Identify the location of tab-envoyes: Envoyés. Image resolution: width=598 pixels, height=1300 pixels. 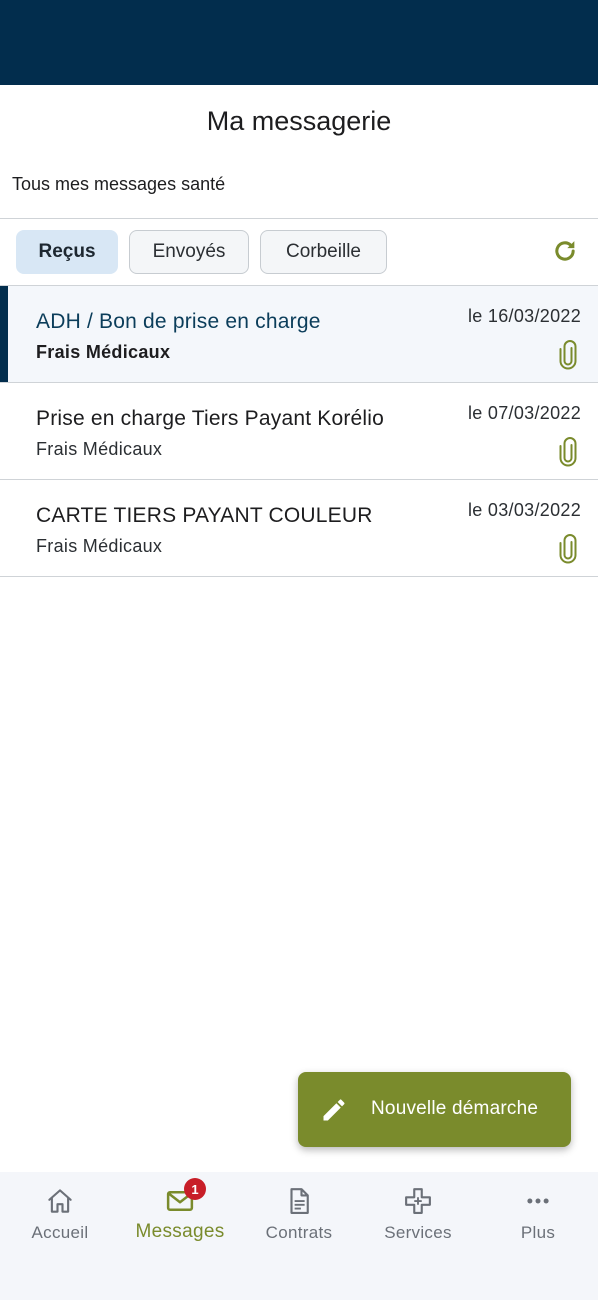
(189, 252).